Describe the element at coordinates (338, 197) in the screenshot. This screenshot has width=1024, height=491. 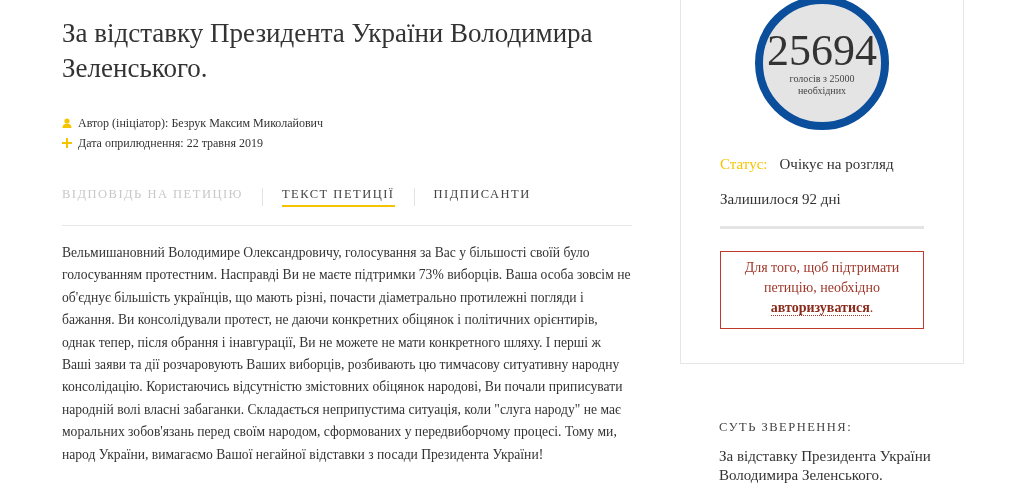
I see `tab: ТЕКСТ ПЕТИЦІЇ` at that location.